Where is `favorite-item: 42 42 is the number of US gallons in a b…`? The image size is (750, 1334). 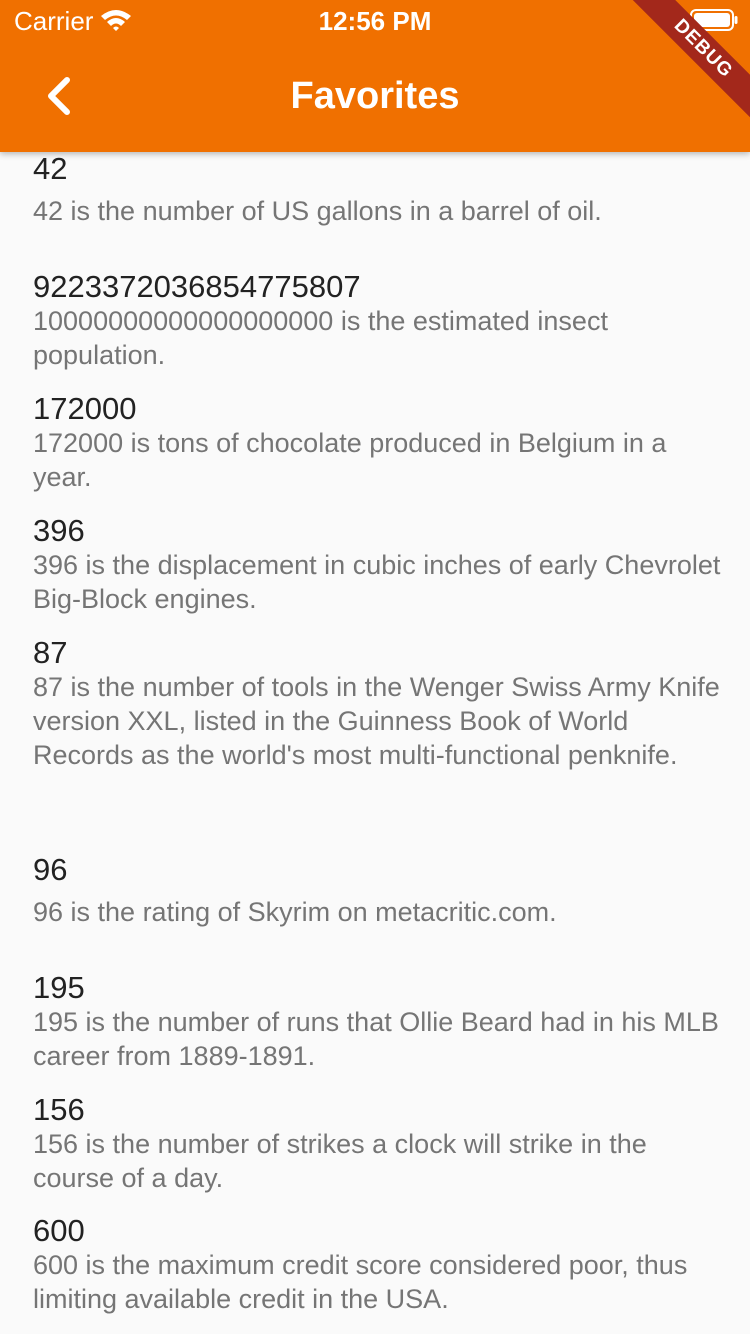
favorite-item: 42 42 is the number of US gallons in a b… is located at coordinates (378, 190).